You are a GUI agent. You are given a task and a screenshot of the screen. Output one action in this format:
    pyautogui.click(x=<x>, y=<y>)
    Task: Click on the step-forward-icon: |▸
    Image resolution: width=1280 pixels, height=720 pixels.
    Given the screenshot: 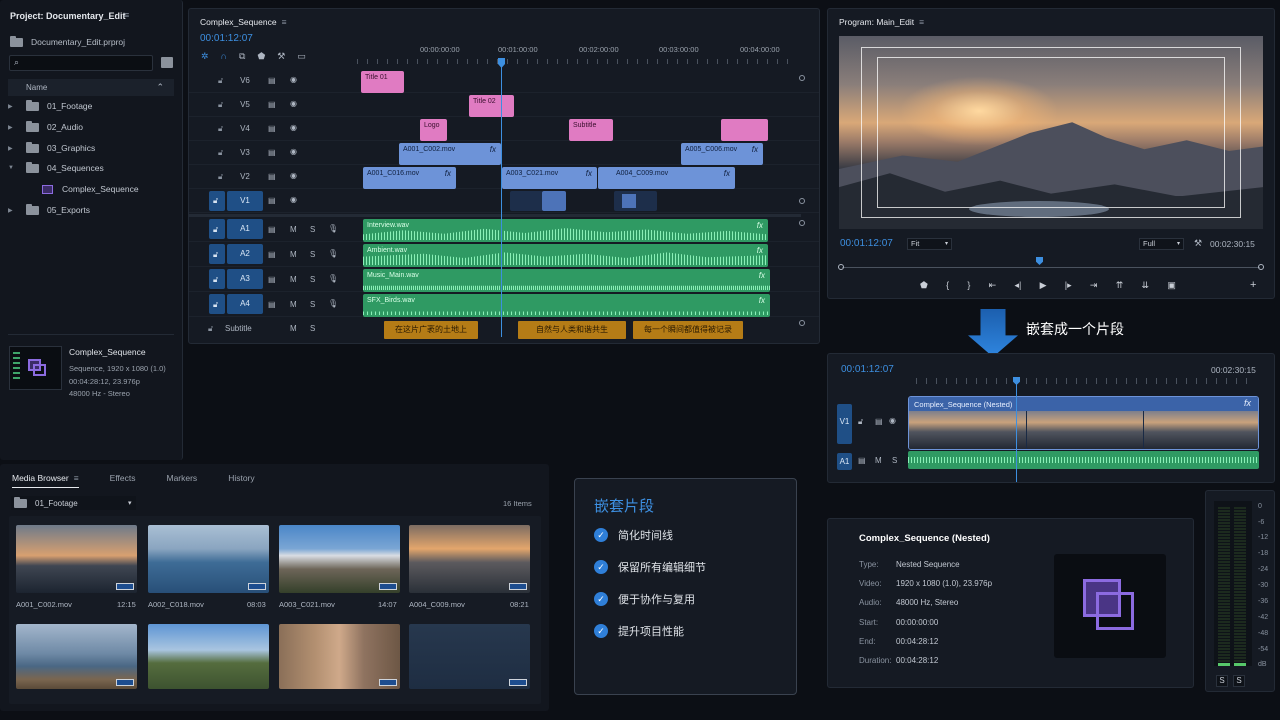 What is the action you would take?
    pyautogui.click(x=1068, y=285)
    